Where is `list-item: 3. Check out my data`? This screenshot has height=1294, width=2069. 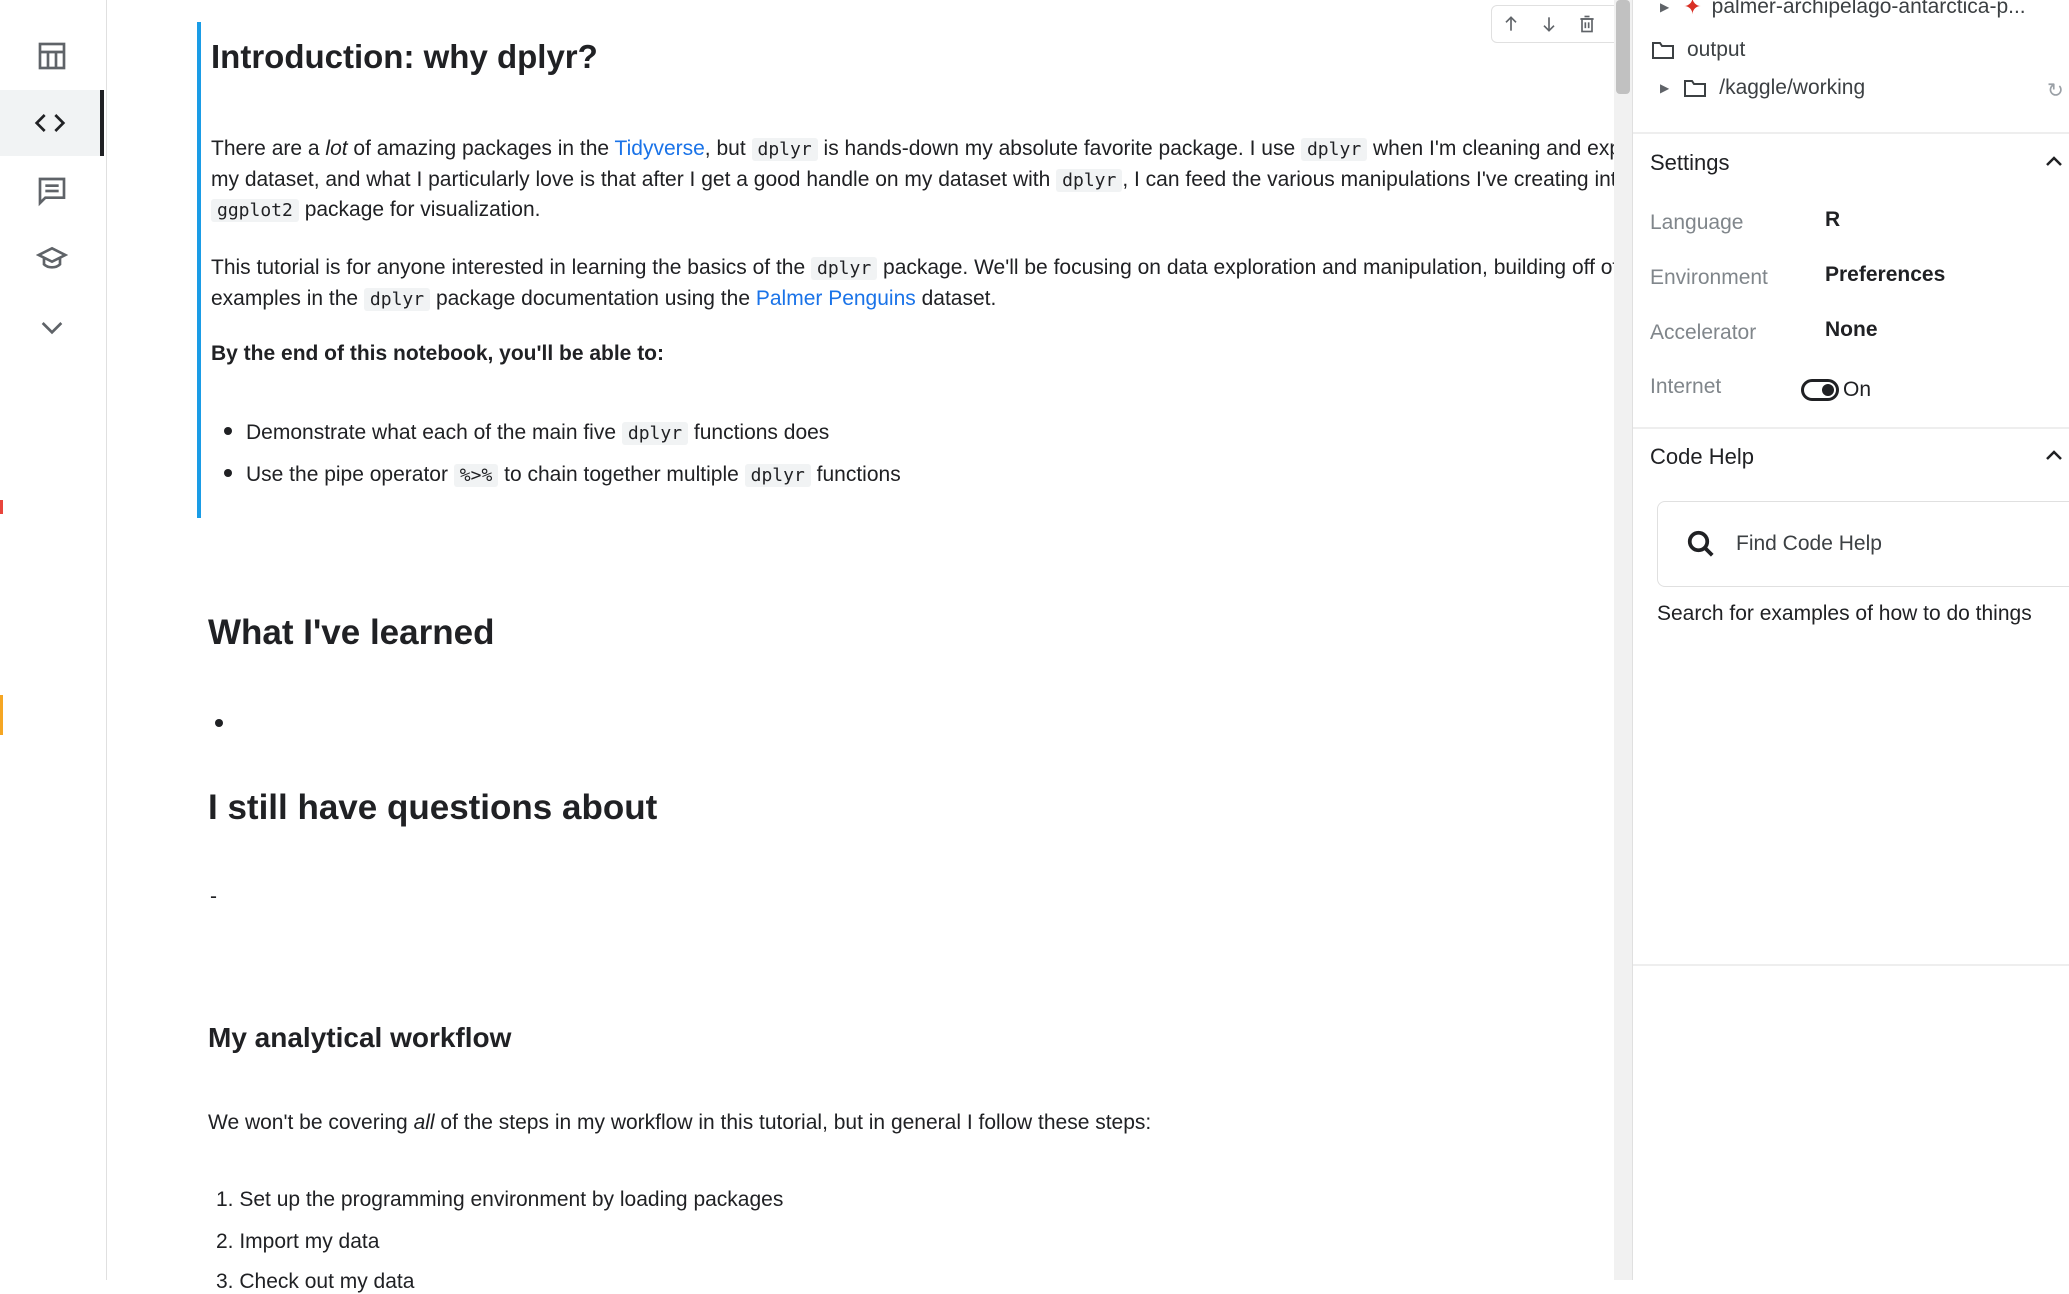 list-item: 3. Check out my data is located at coordinates (315, 1281).